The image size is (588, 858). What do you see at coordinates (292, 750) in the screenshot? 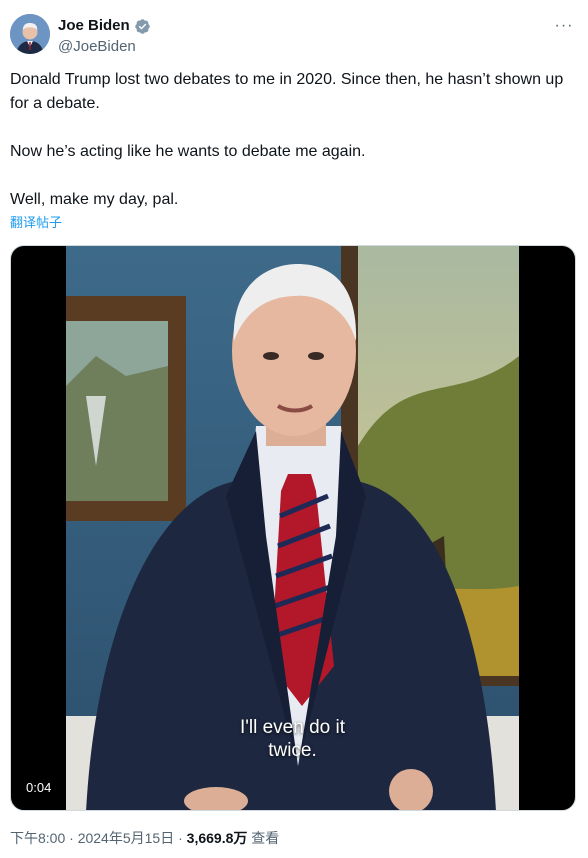
I see `caption-line: twice.` at bounding box center [292, 750].